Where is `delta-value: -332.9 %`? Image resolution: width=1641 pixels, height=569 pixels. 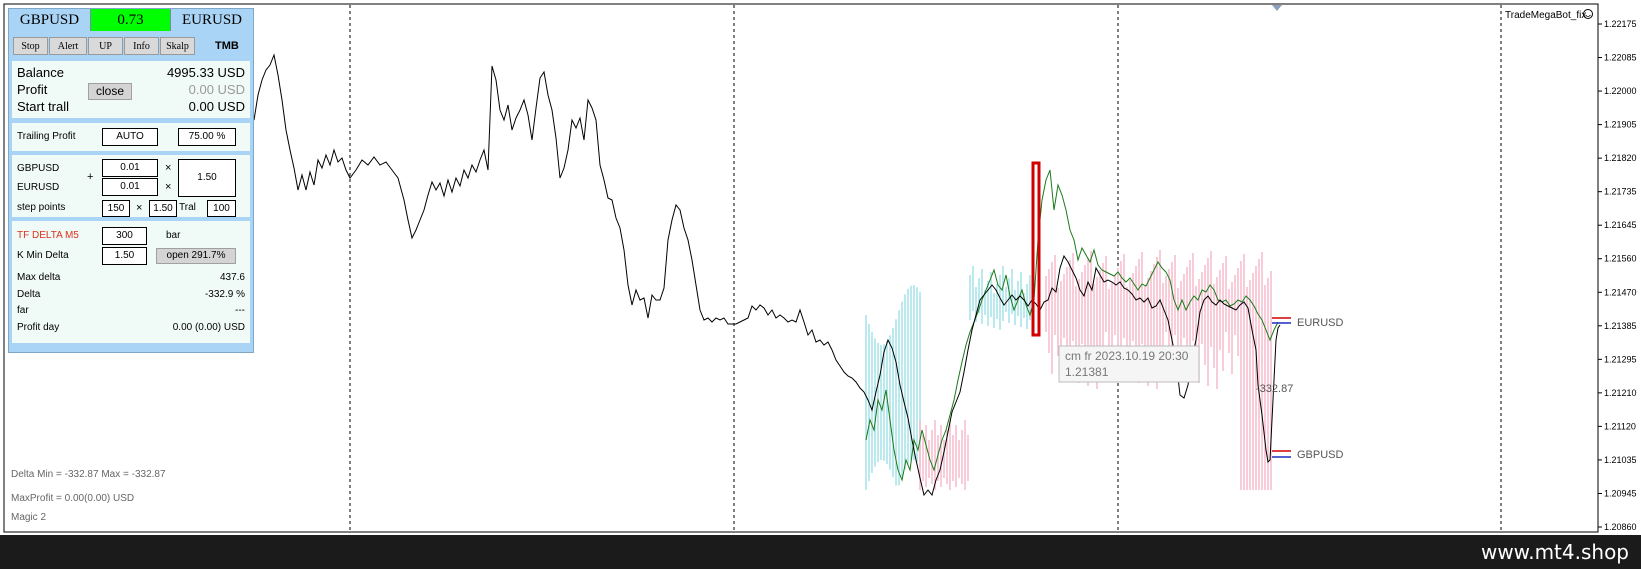
delta-value: -332.9 % is located at coordinates (224, 294).